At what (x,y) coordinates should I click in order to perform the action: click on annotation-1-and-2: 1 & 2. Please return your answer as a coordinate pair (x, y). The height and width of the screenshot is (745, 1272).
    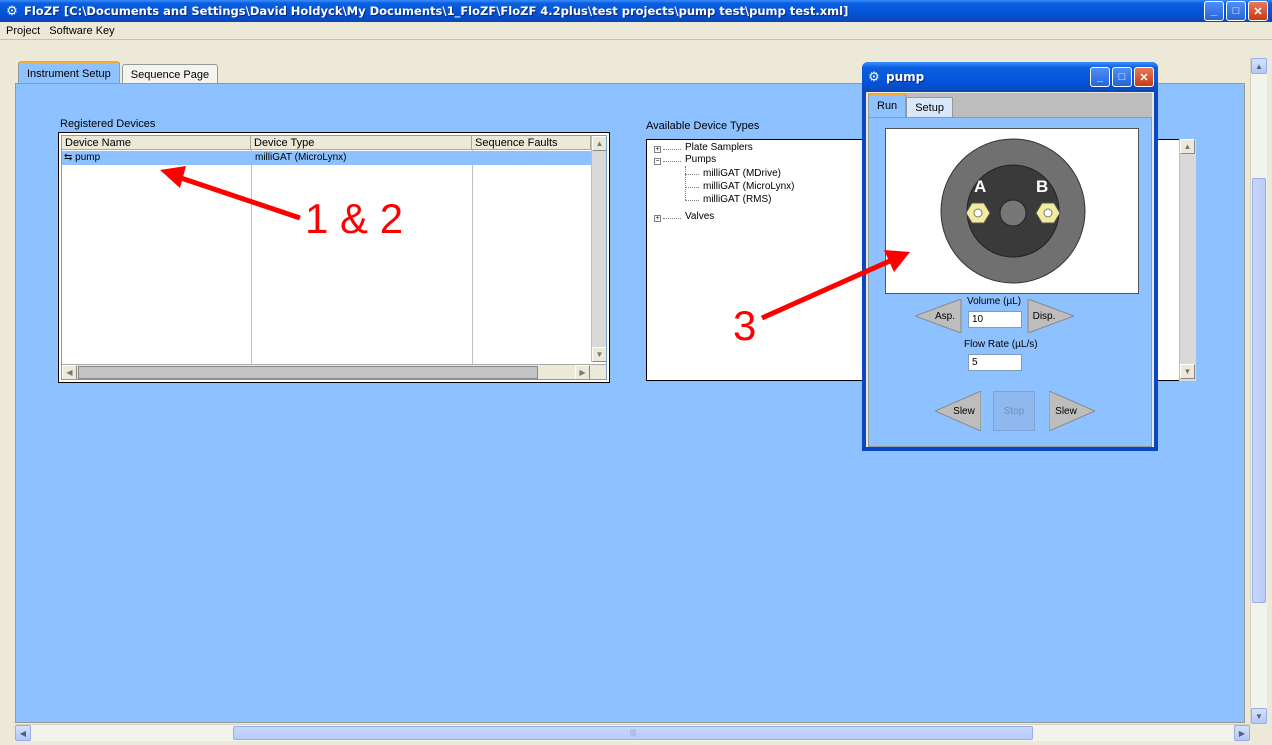
    Looking at the image, I should click on (354, 218).